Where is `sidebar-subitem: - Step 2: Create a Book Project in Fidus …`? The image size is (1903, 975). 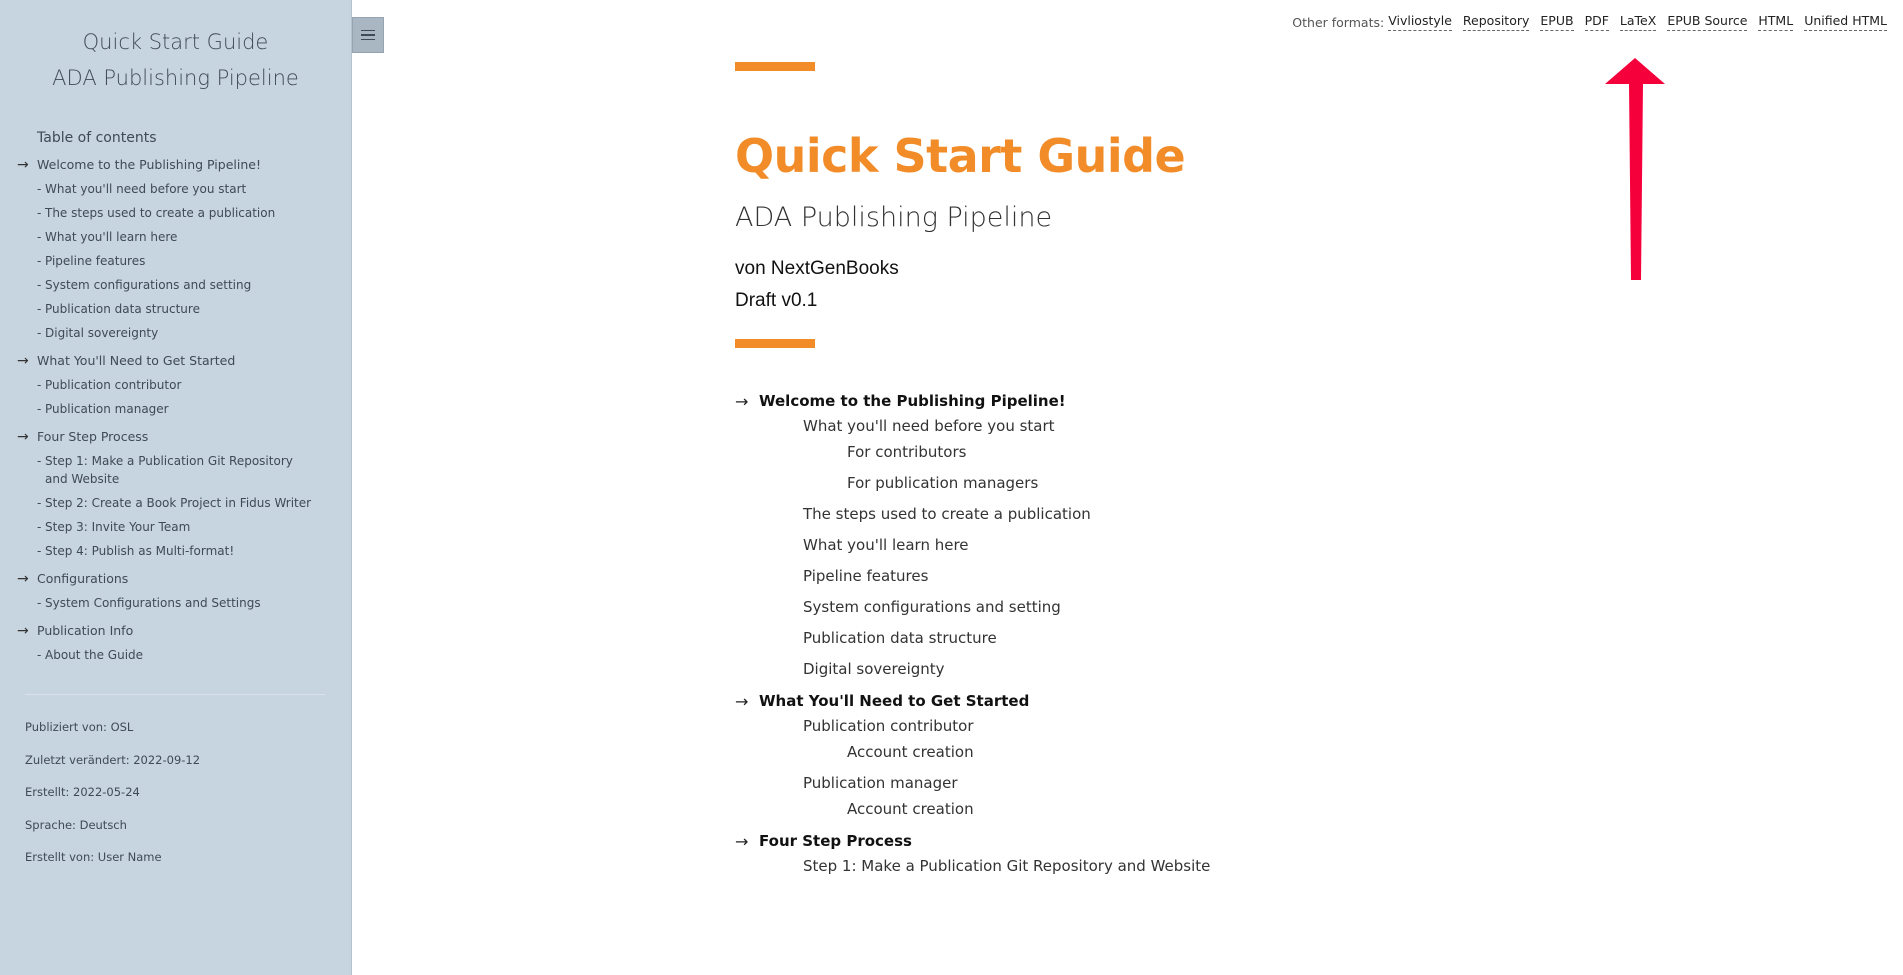 sidebar-subitem: - Step 2: Create a Book Project in Fidus … is located at coordinates (182, 503).